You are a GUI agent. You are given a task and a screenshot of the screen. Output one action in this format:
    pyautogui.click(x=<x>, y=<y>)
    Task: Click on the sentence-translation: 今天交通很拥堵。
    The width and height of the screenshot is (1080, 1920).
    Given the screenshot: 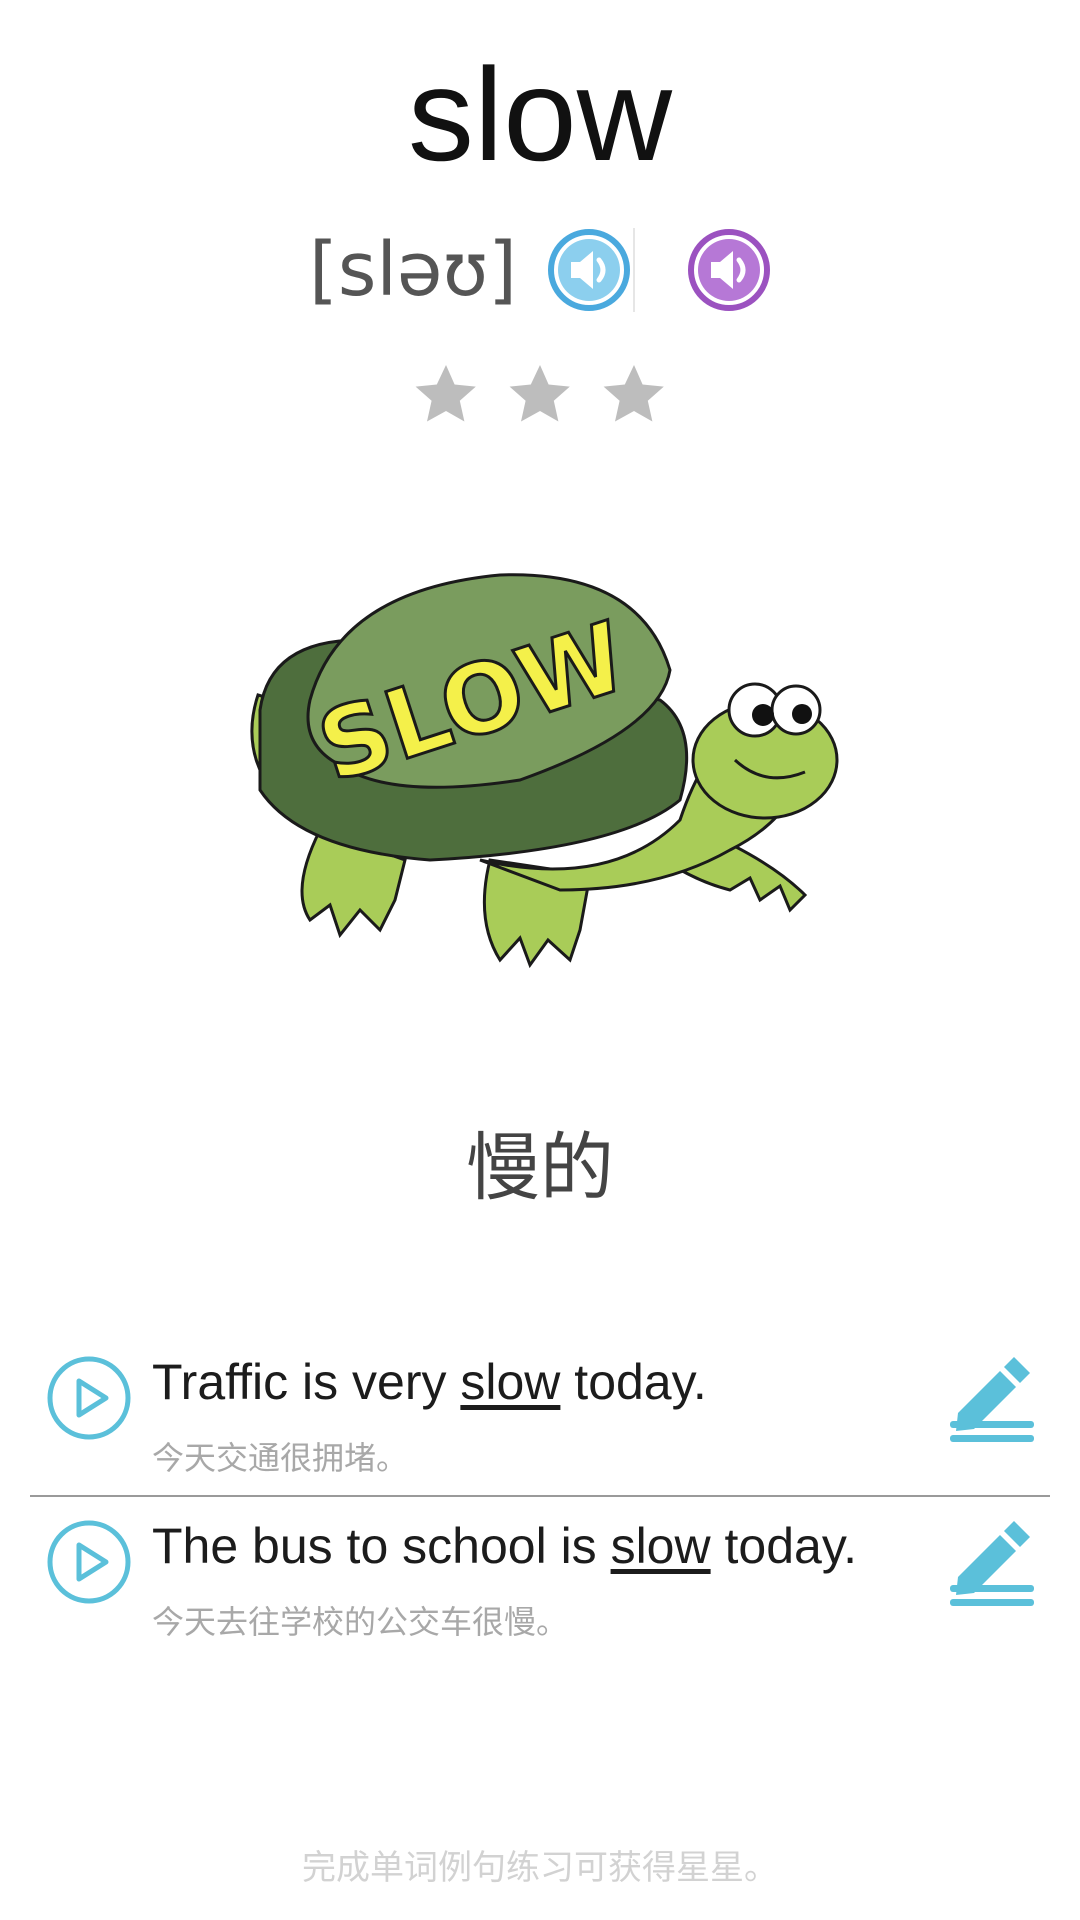 What is the action you would take?
    pyautogui.click(x=280, y=1458)
    